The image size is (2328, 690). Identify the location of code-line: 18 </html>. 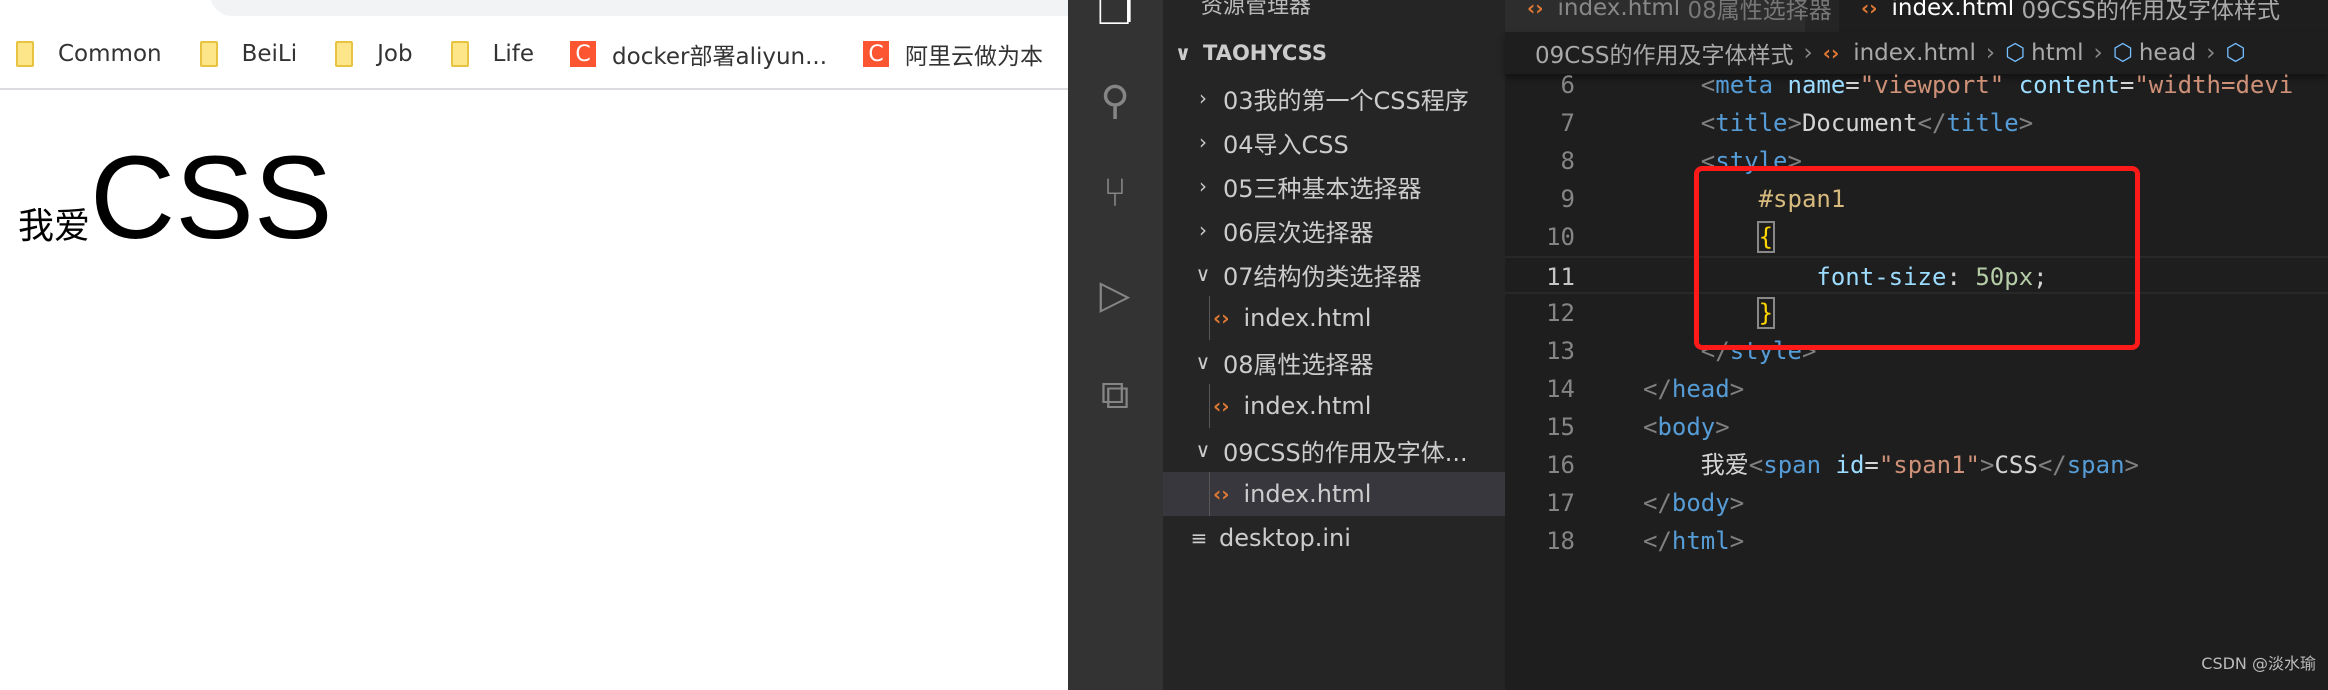
(1916, 541).